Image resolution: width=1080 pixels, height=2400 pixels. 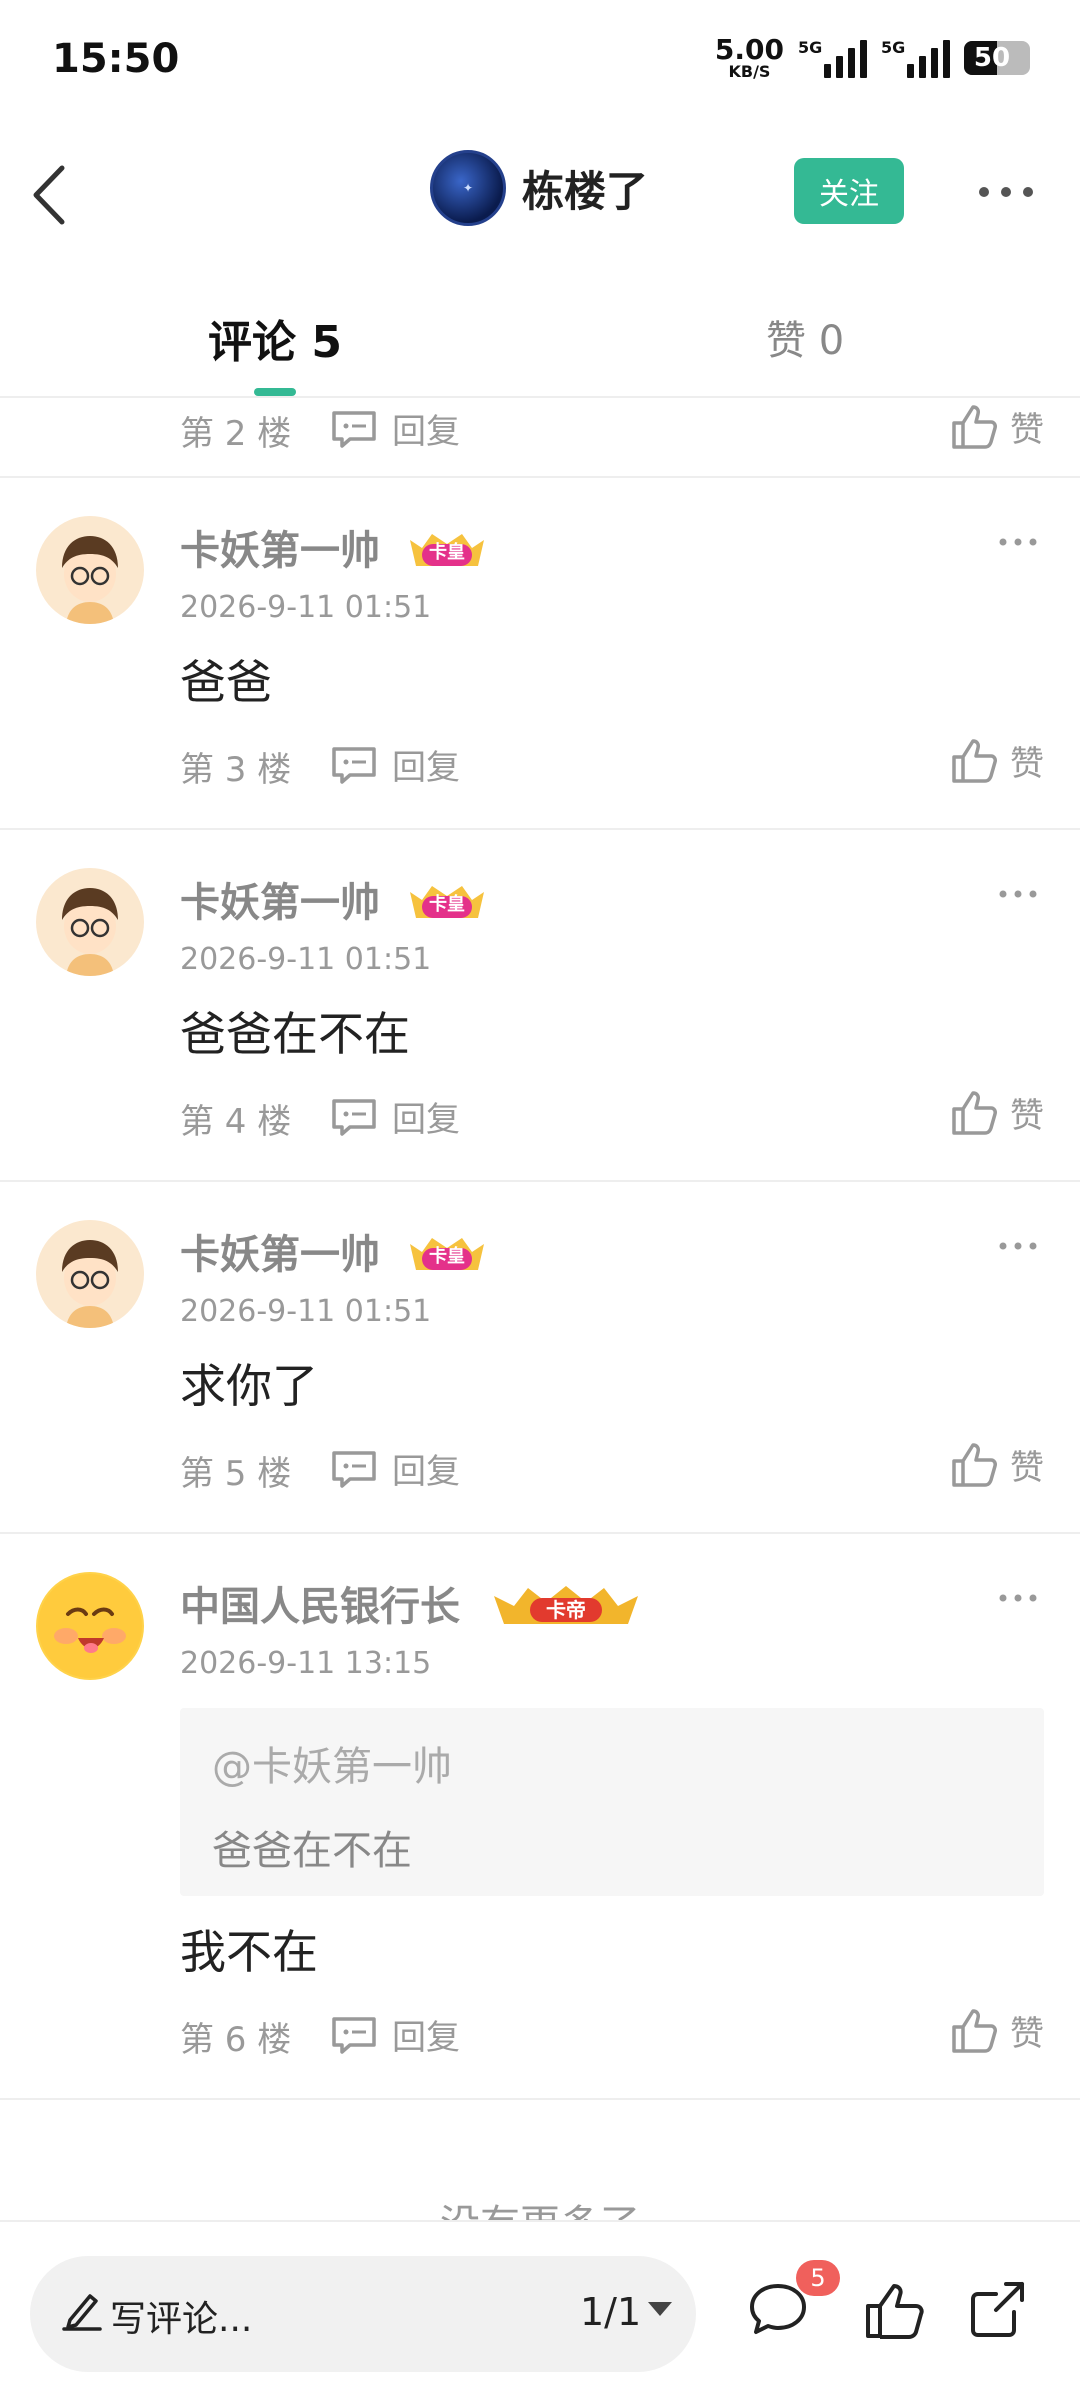 What do you see at coordinates (540, 438) in the screenshot?
I see `comment-item: 第 2 楼 回复 赞` at bounding box center [540, 438].